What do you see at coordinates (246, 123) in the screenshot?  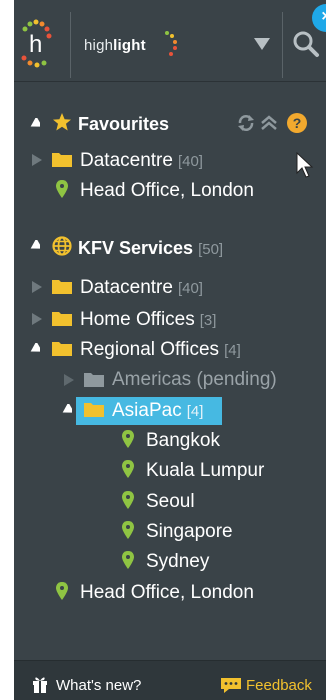 I see `refresh-icon` at bounding box center [246, 123].